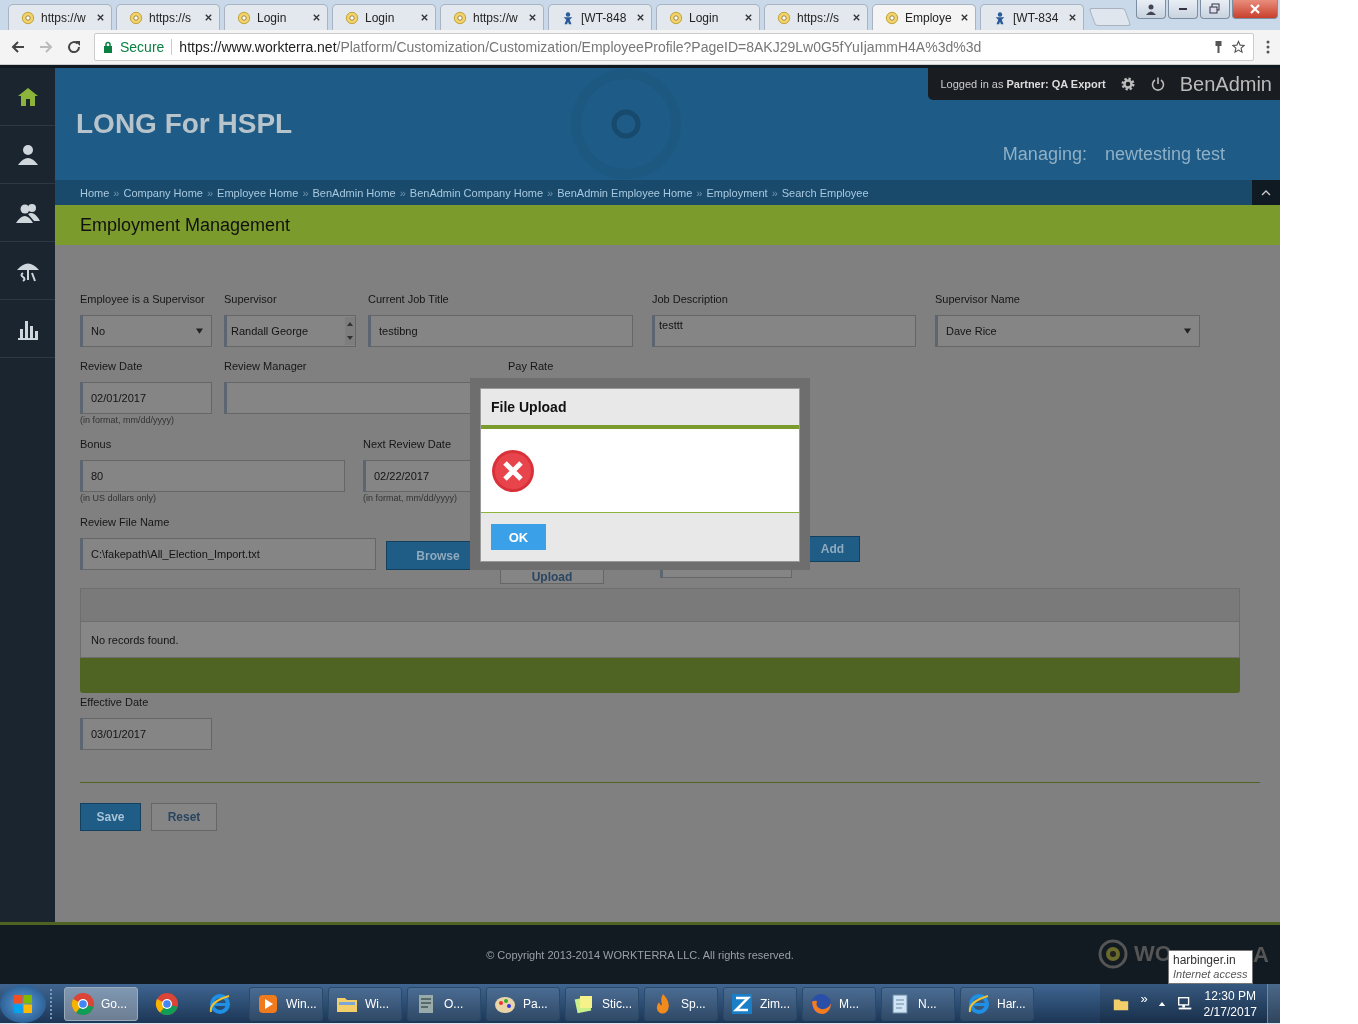  Describe the element at coordinates (146, 734) in the screenshot. I see `input-field: 03/01/2017` at that location.